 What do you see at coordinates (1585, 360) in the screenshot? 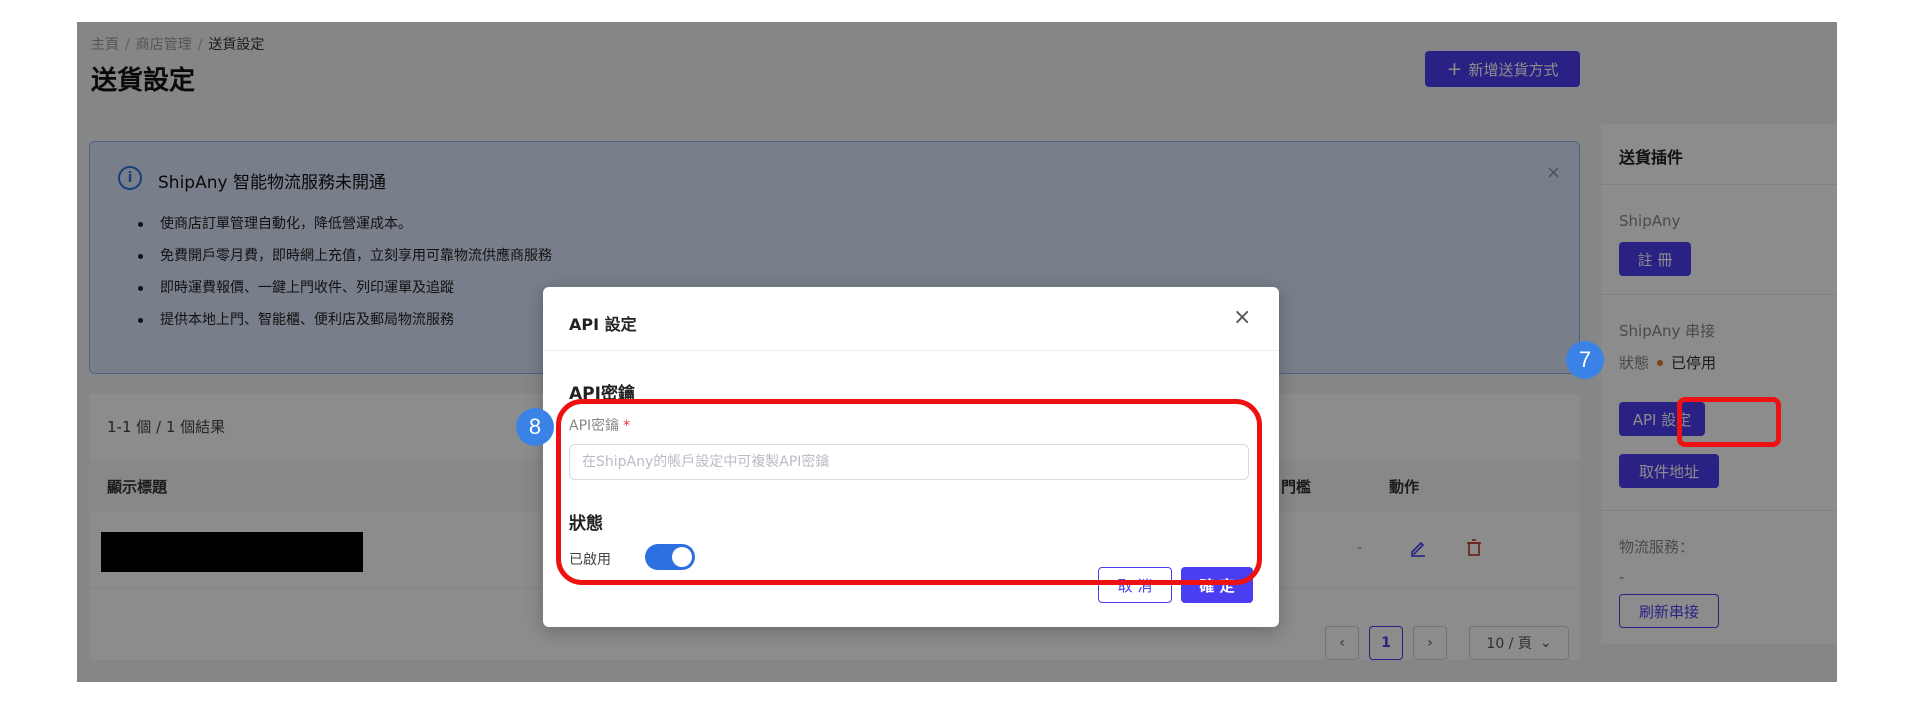
I see `step-badge-7: 7` at bounding box center [1585, 360].